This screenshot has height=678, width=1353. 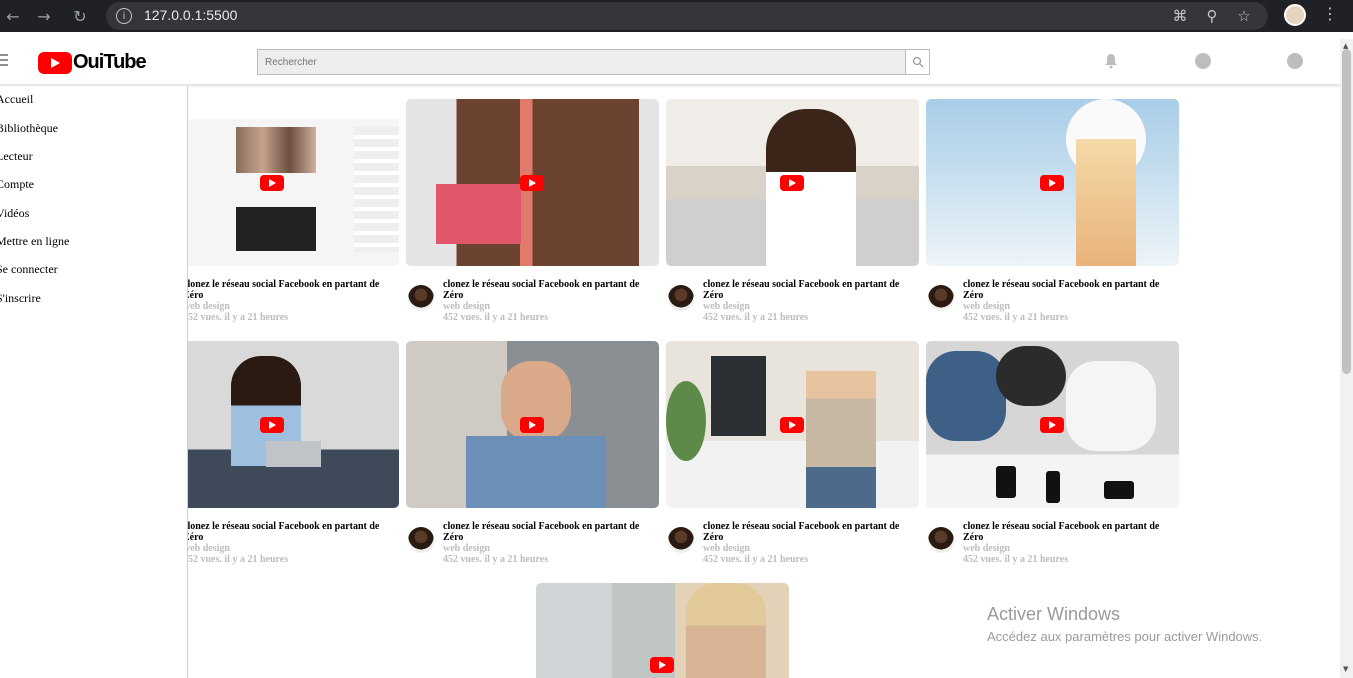 I want to click on sidebar-item-lecteur: Lecteur, so click(x=16, y=156).